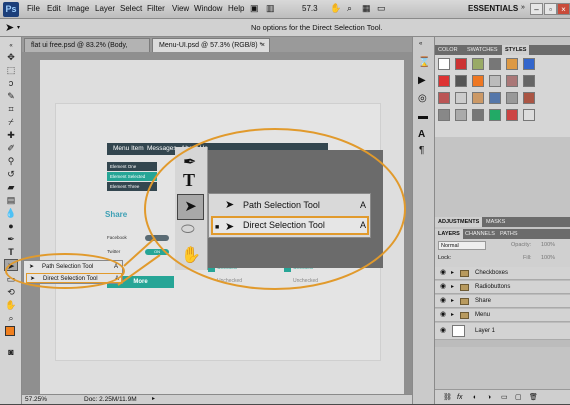  Describe the element at coordinates (459, 397) in the screenshot. I see `fx-icon: fx` at that location.